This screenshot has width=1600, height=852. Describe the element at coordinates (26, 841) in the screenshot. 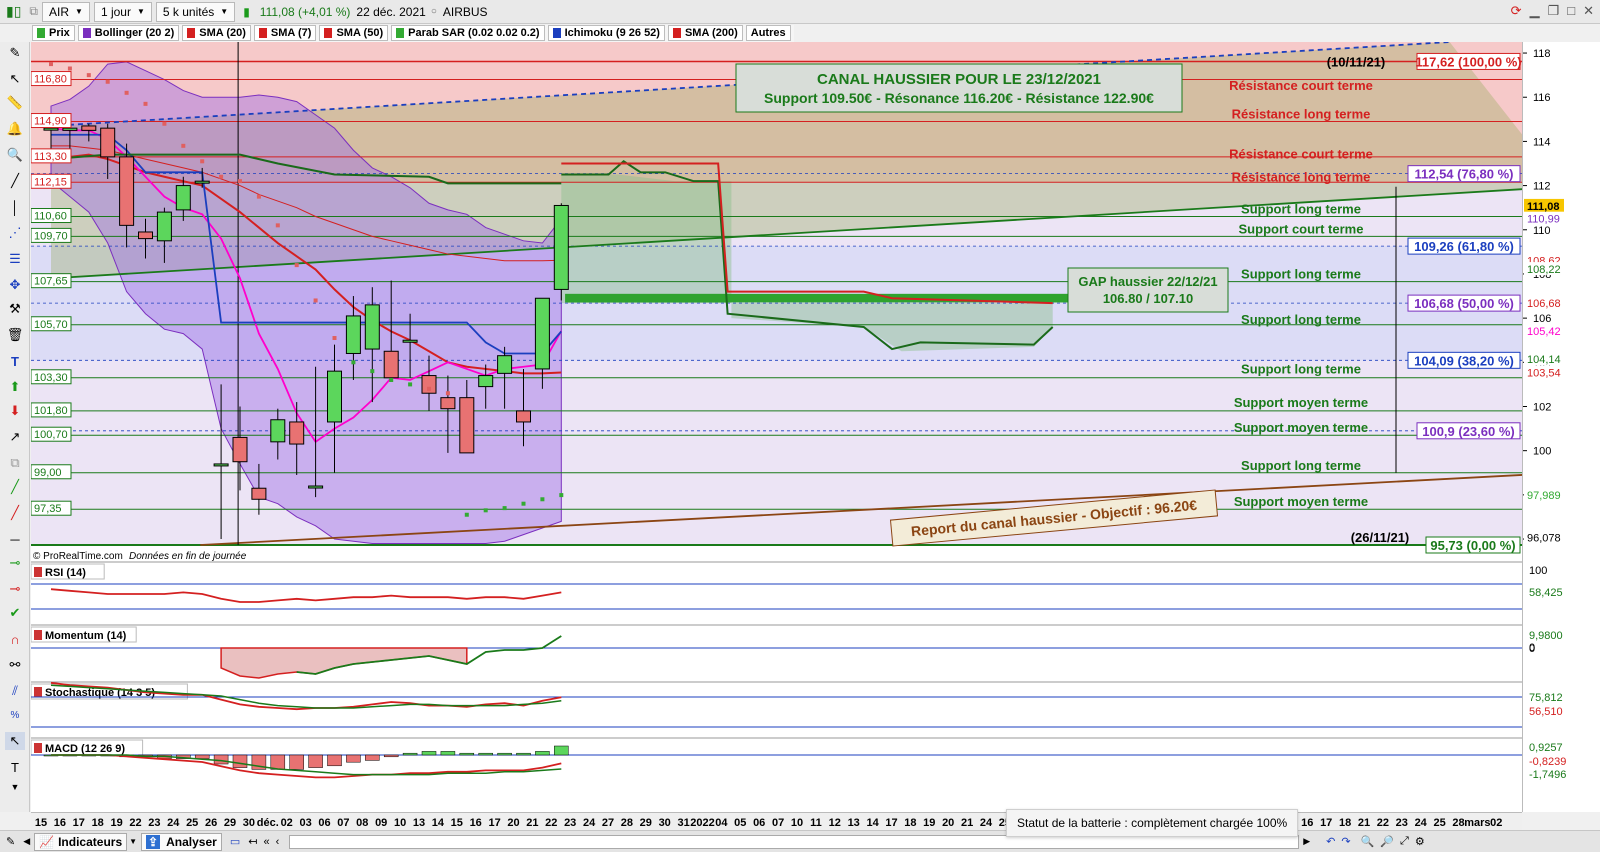

I see `scroll-left-icon: ◀` at that location.